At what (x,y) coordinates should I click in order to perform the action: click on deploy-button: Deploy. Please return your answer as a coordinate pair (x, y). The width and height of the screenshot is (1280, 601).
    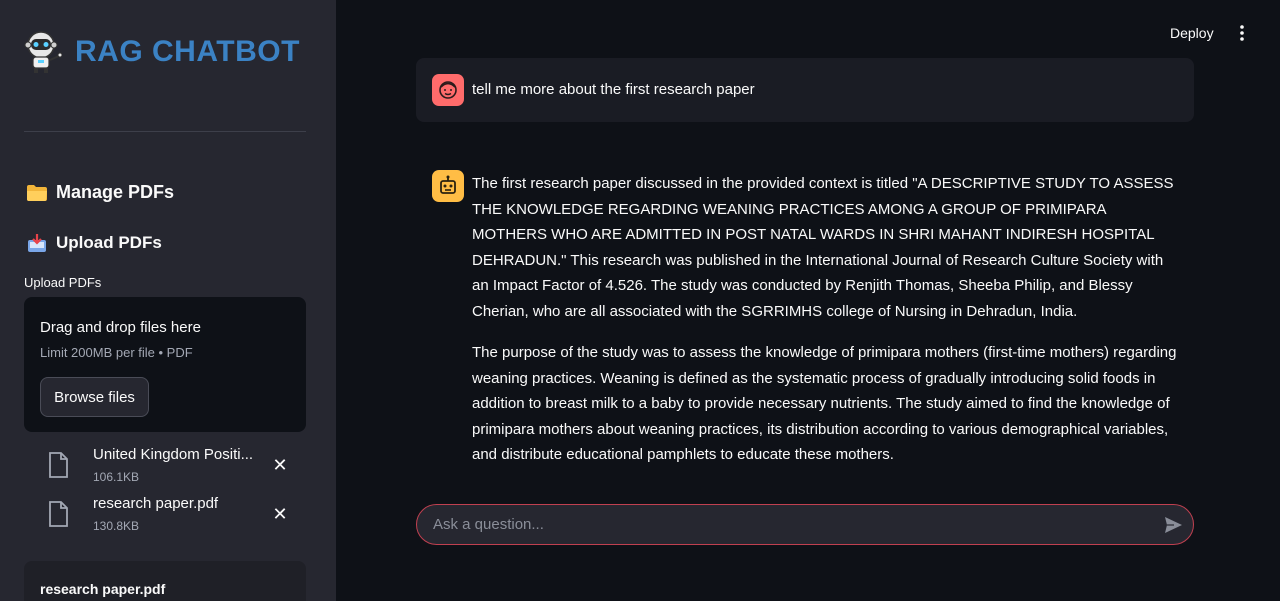
    Looking at the image, I should click on (1192, 33).